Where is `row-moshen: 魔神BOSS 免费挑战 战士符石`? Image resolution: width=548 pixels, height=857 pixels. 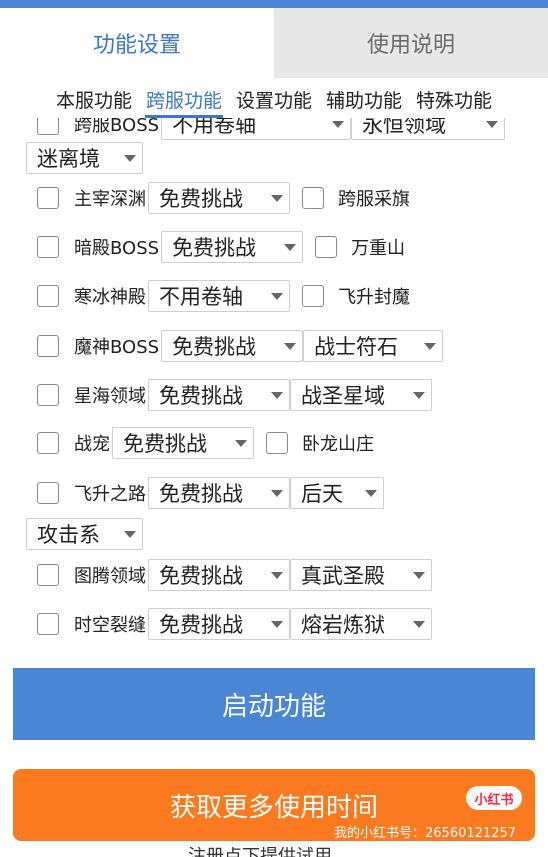 row-moshen: 魔神BOSS 免费挑战 战士符石 is located at coordinates (240, 346).